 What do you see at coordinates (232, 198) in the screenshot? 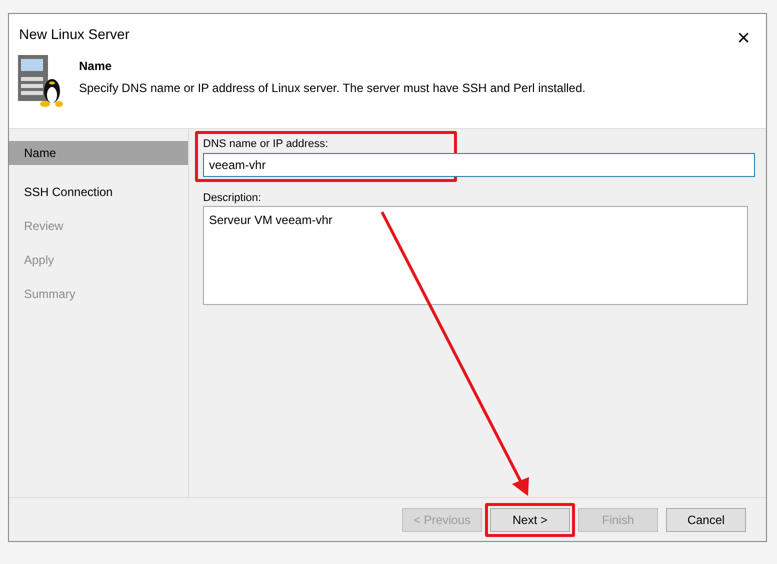
I see `field-label: Description:` at bounding box center [232, 198].